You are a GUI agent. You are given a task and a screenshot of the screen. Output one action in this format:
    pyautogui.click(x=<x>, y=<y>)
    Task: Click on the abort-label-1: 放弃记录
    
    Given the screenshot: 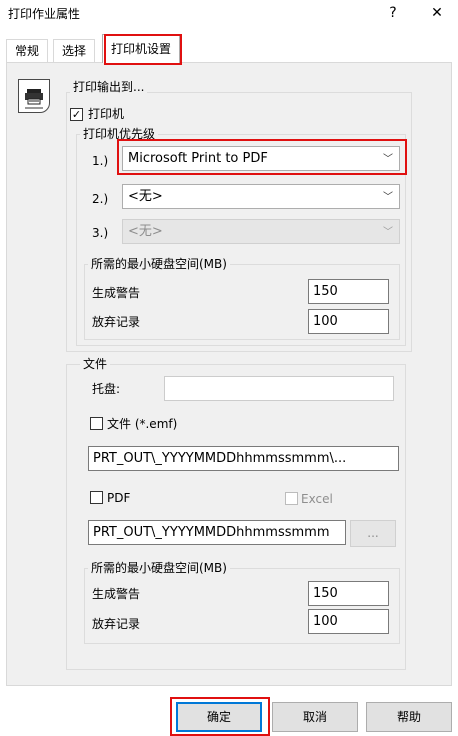 What is the action you would take?
    pyautogui.click(x=116, y=322)
    